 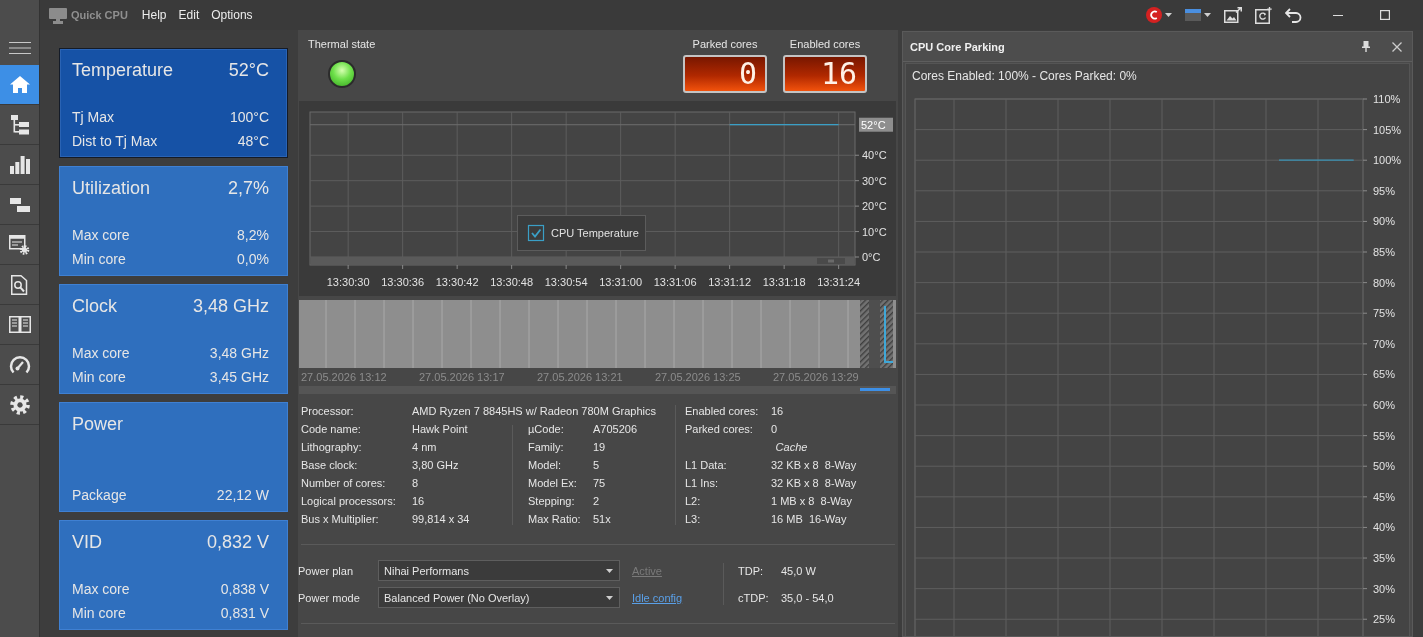 What do you see at coordinates (545, 465) in the screenshot?
I see `info-label: Model:` at bounding box center [545, 465].